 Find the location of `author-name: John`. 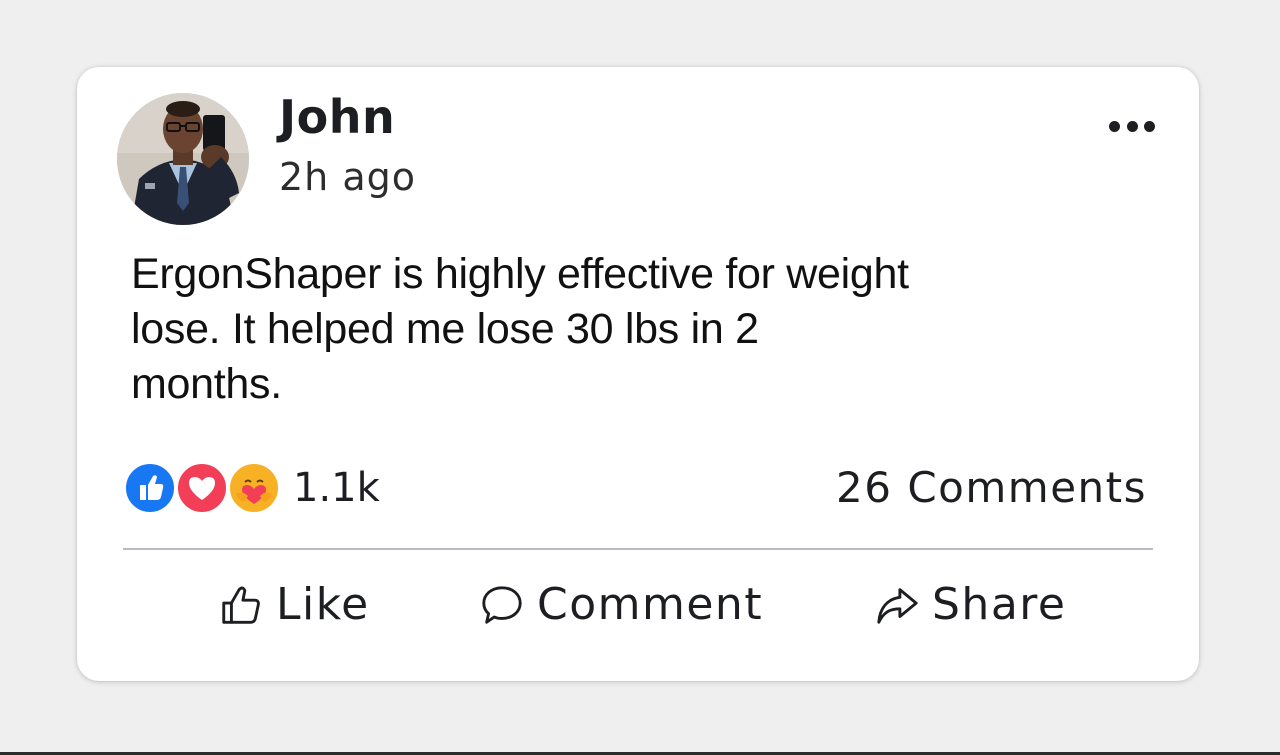

author-name: John is located at coordinates (337, 117).